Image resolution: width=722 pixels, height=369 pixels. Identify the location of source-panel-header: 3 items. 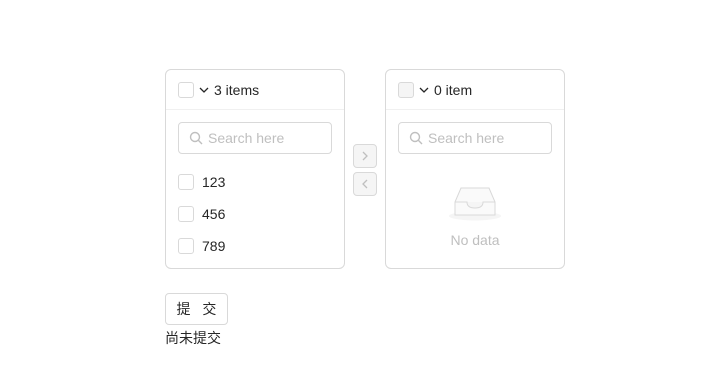
(255, 90).